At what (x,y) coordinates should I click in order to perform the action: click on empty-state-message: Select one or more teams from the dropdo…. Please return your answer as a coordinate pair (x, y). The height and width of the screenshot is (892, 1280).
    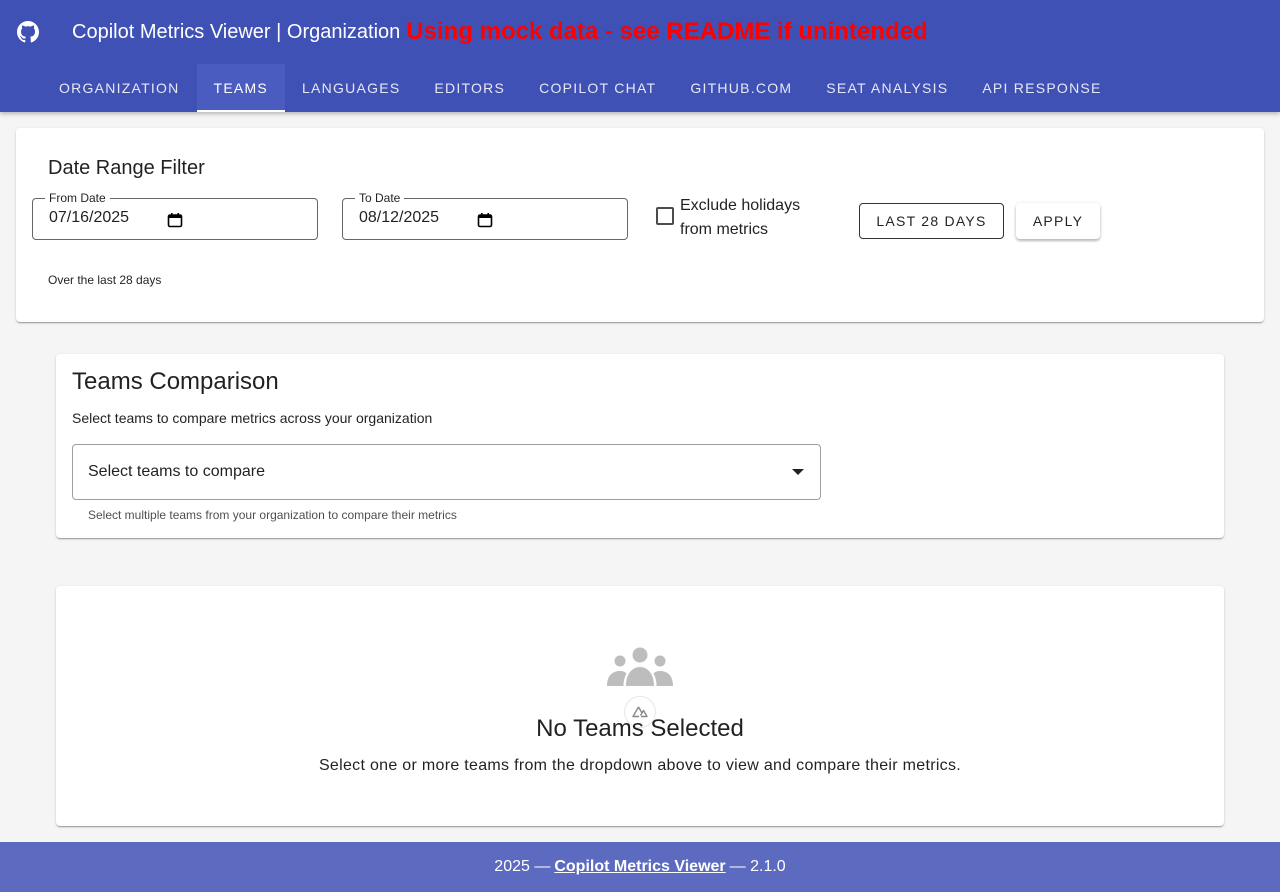
    Looking at the image, I should click on (640, 765).